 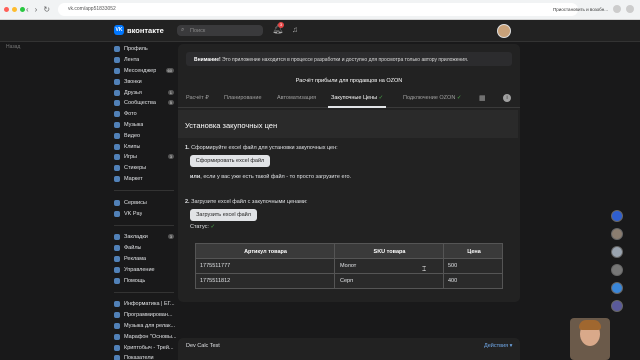 I want to click on sidebar-item: Закладки 3, so click(x=145, y=237).